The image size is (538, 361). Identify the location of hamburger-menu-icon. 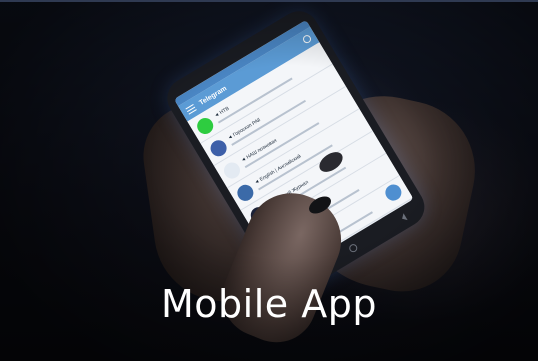
(191, 109).